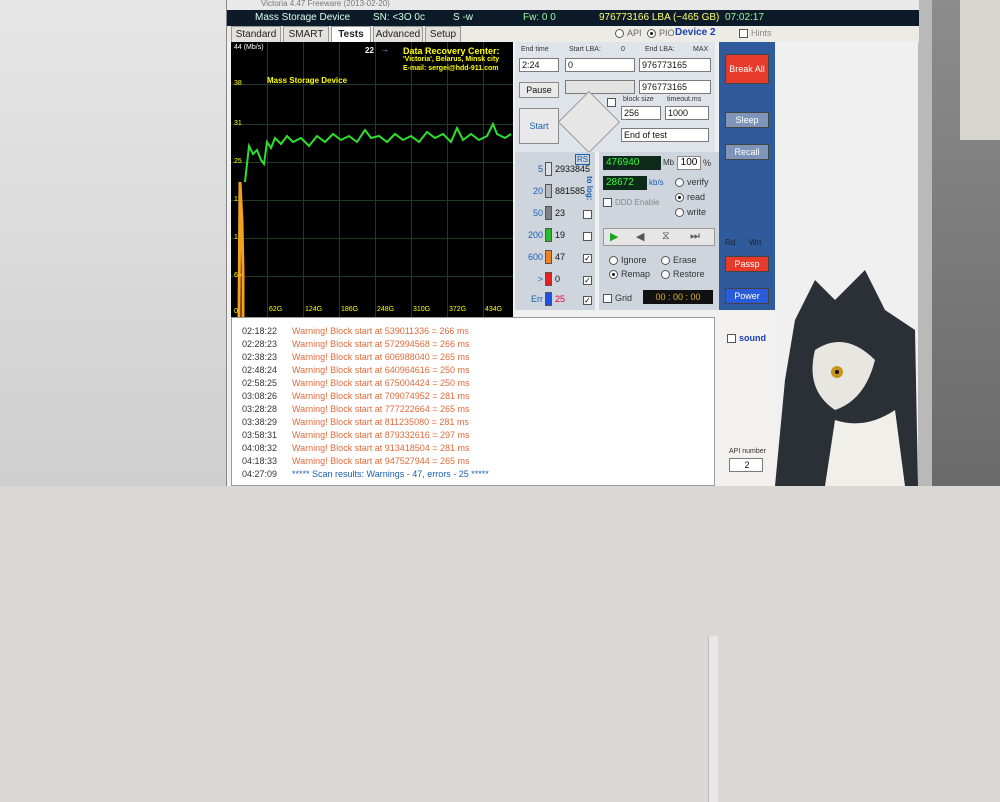 The image size is (1000, 802). What do you see at coordinates (695, 236) in the screenshot?
I see `end-icon: ⏭` at bounding box center [695, 236].